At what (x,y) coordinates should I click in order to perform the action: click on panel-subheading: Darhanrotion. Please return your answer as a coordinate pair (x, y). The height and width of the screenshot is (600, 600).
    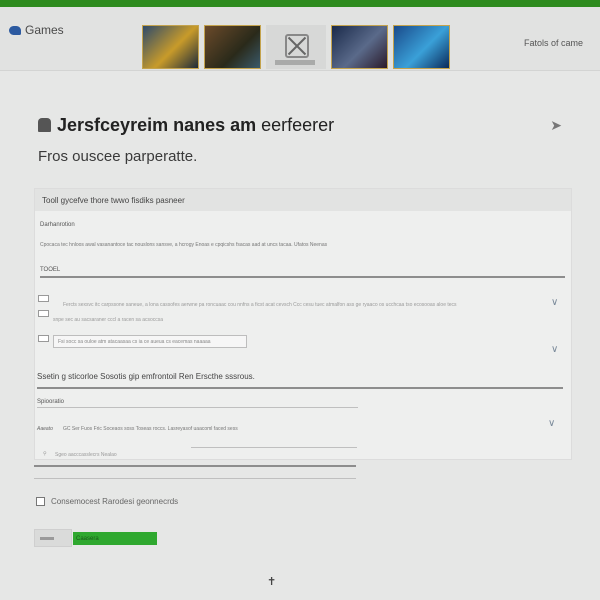
    Looking at the image, I should click on (57, 225).